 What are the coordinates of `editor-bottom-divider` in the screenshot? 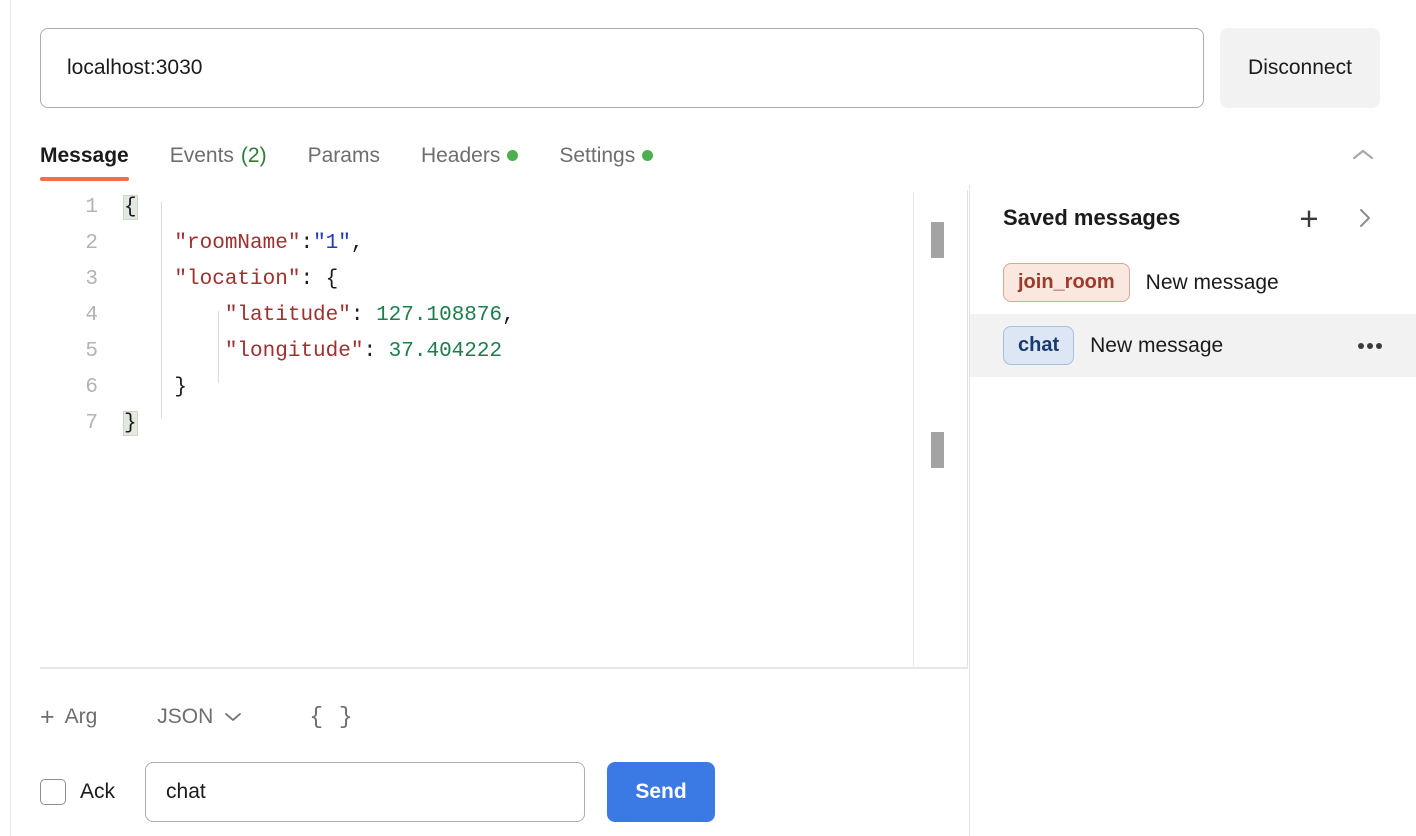 It's located at (504, 668).